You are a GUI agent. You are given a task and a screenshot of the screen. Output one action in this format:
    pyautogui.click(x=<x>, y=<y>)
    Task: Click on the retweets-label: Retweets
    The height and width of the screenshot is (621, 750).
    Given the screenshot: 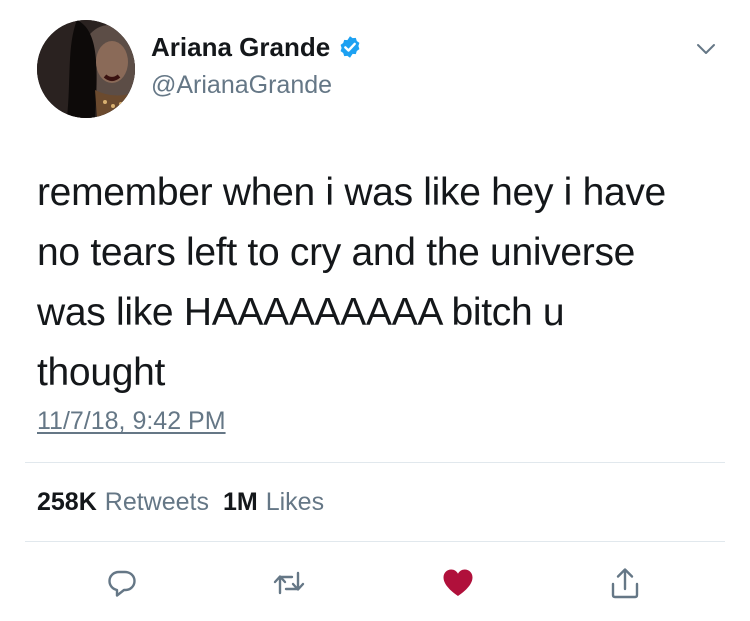 What is the action you would take?
    pyautogui.click(x=156, y=502)
    